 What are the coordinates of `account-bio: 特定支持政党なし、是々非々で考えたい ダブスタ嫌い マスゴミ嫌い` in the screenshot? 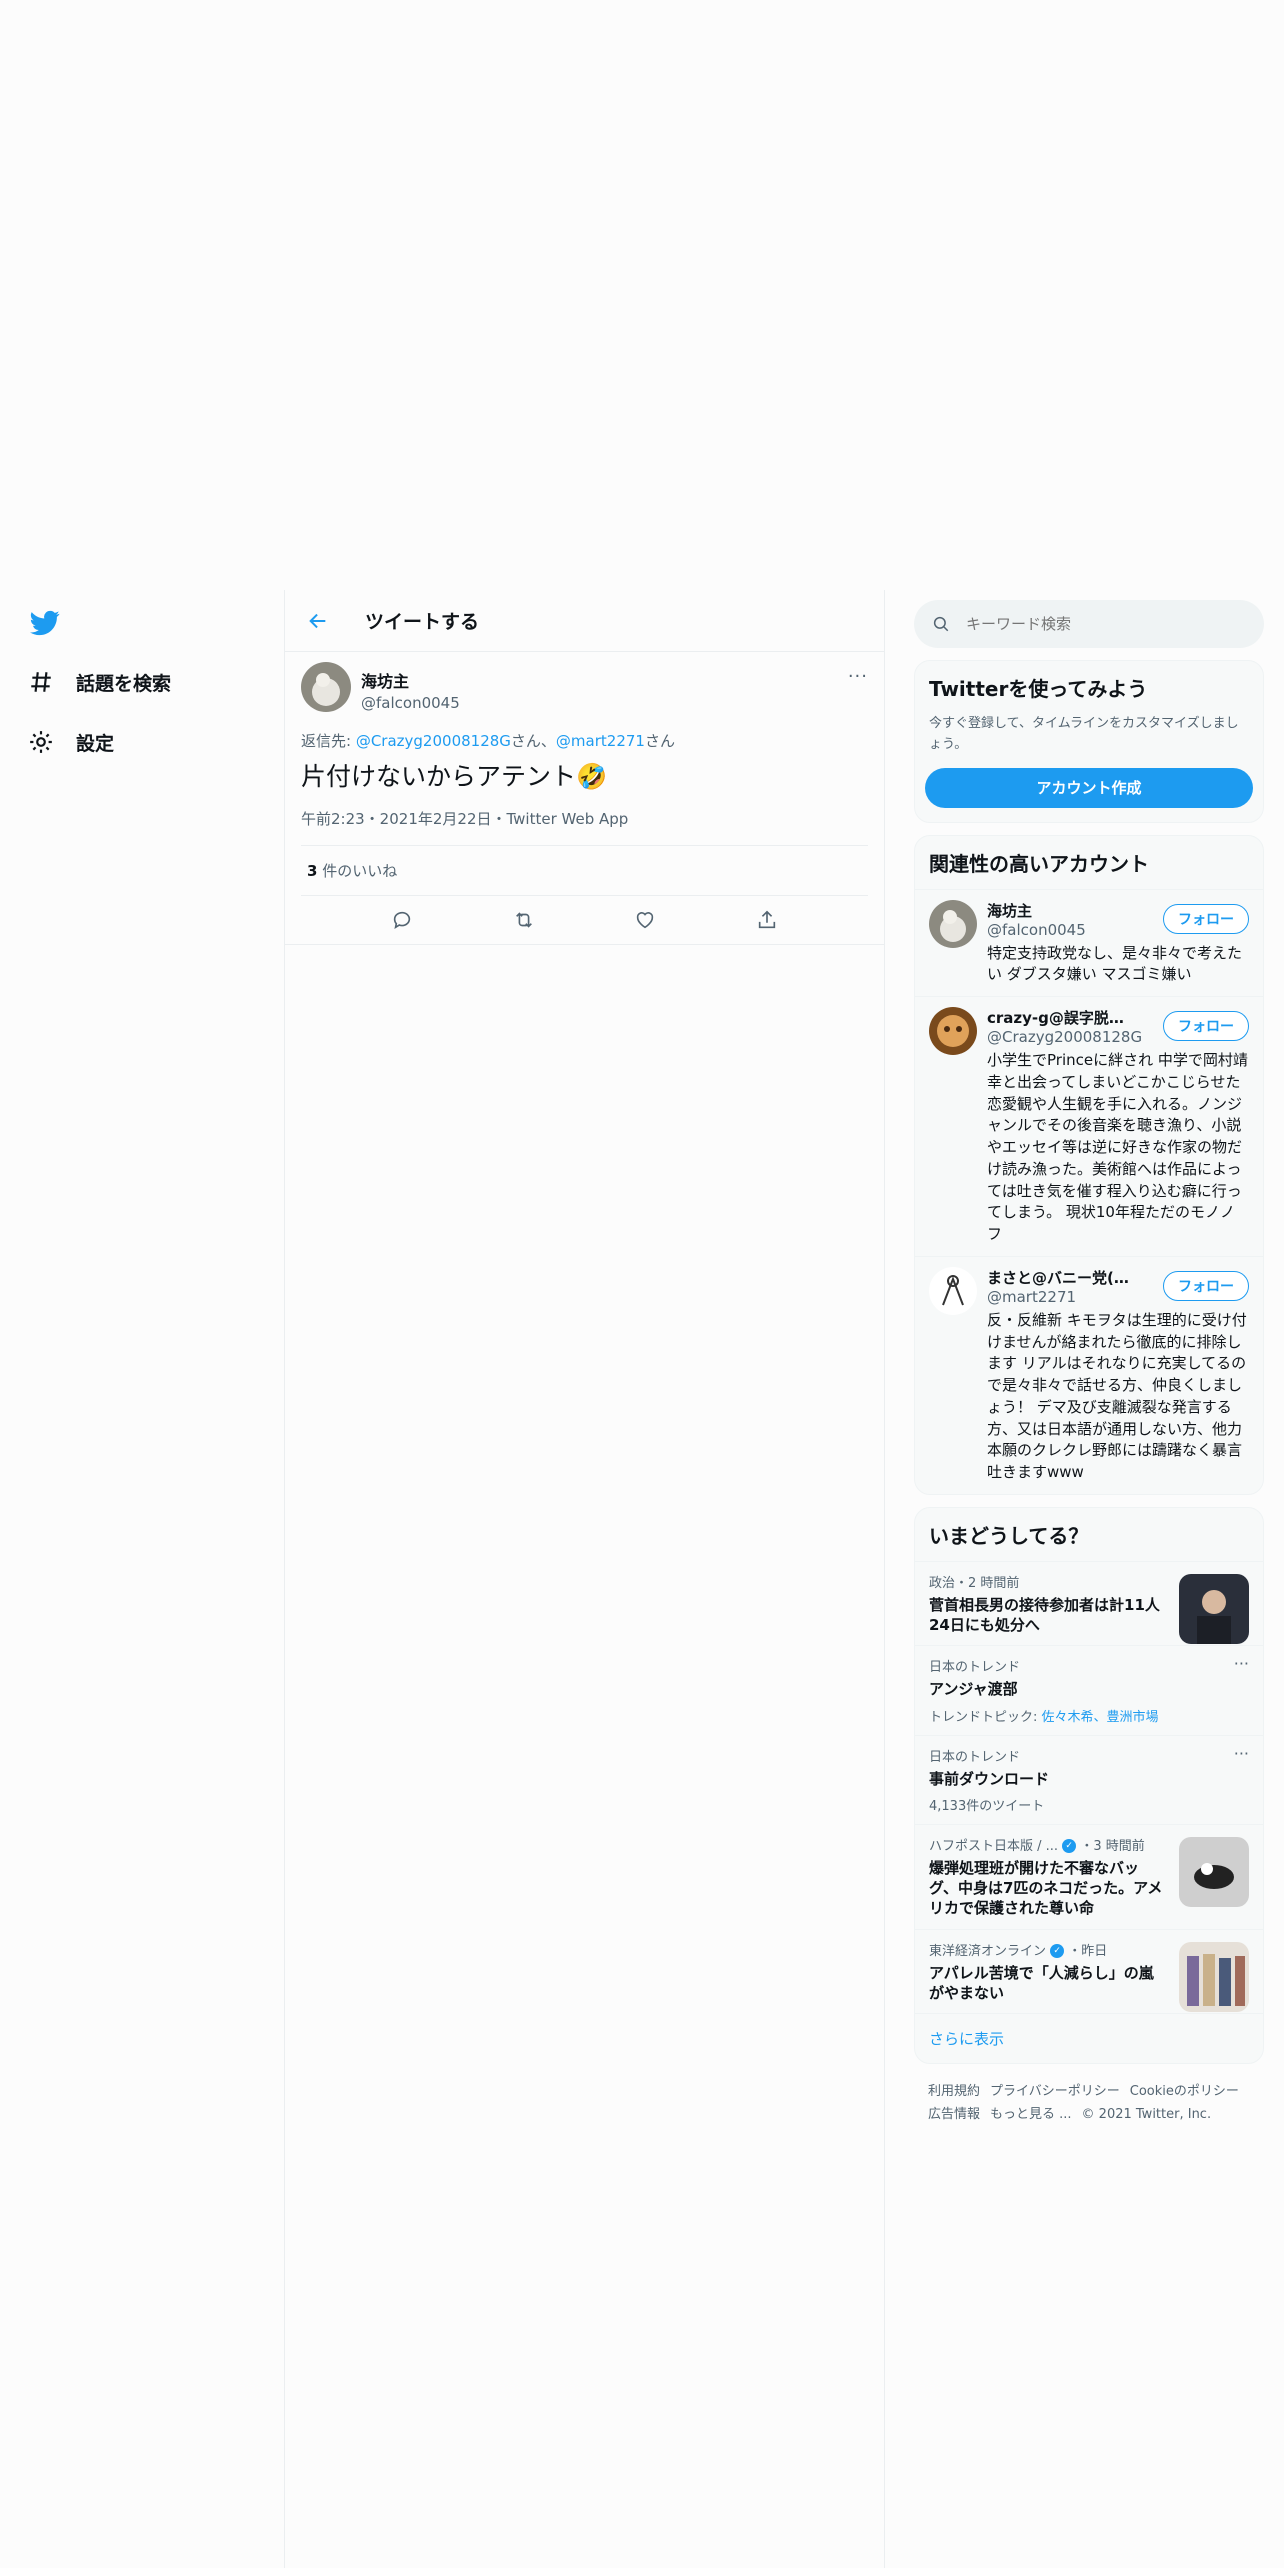 It's located at (1115, 963).